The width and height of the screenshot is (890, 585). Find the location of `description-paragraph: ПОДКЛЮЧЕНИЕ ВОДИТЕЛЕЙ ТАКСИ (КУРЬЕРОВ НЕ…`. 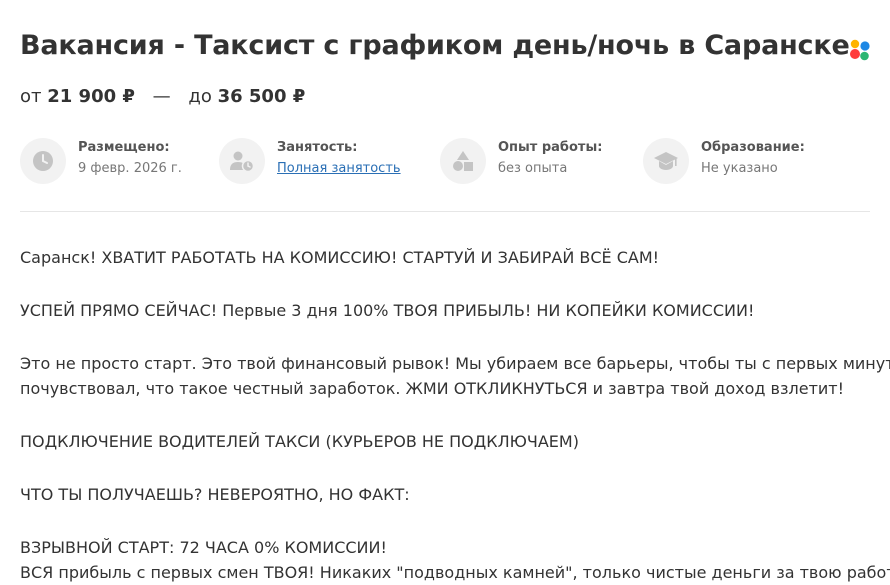

description-paragraph: ПОДКЛЮЧЕНИЕ ВОДИТЕЛЕЙ ТАКСИ (КУРЬЕРОВ НЕ… is located at coordinates (299, 441).